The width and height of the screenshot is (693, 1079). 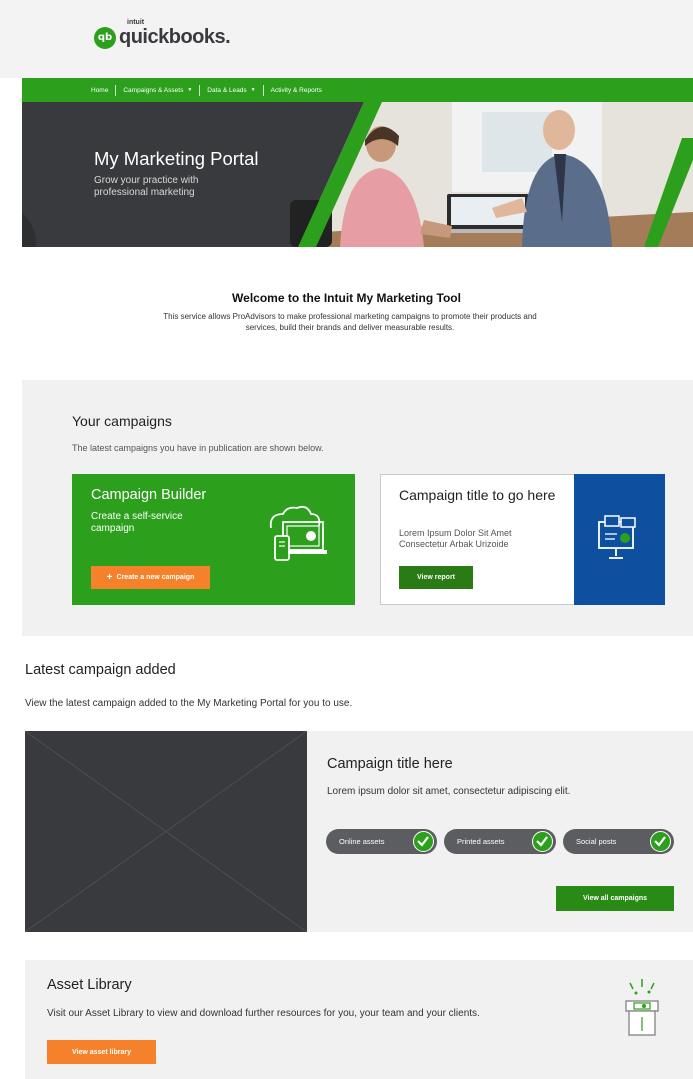 I want to click on asset-library-title: Asset Library, so click(x=89, y=985).